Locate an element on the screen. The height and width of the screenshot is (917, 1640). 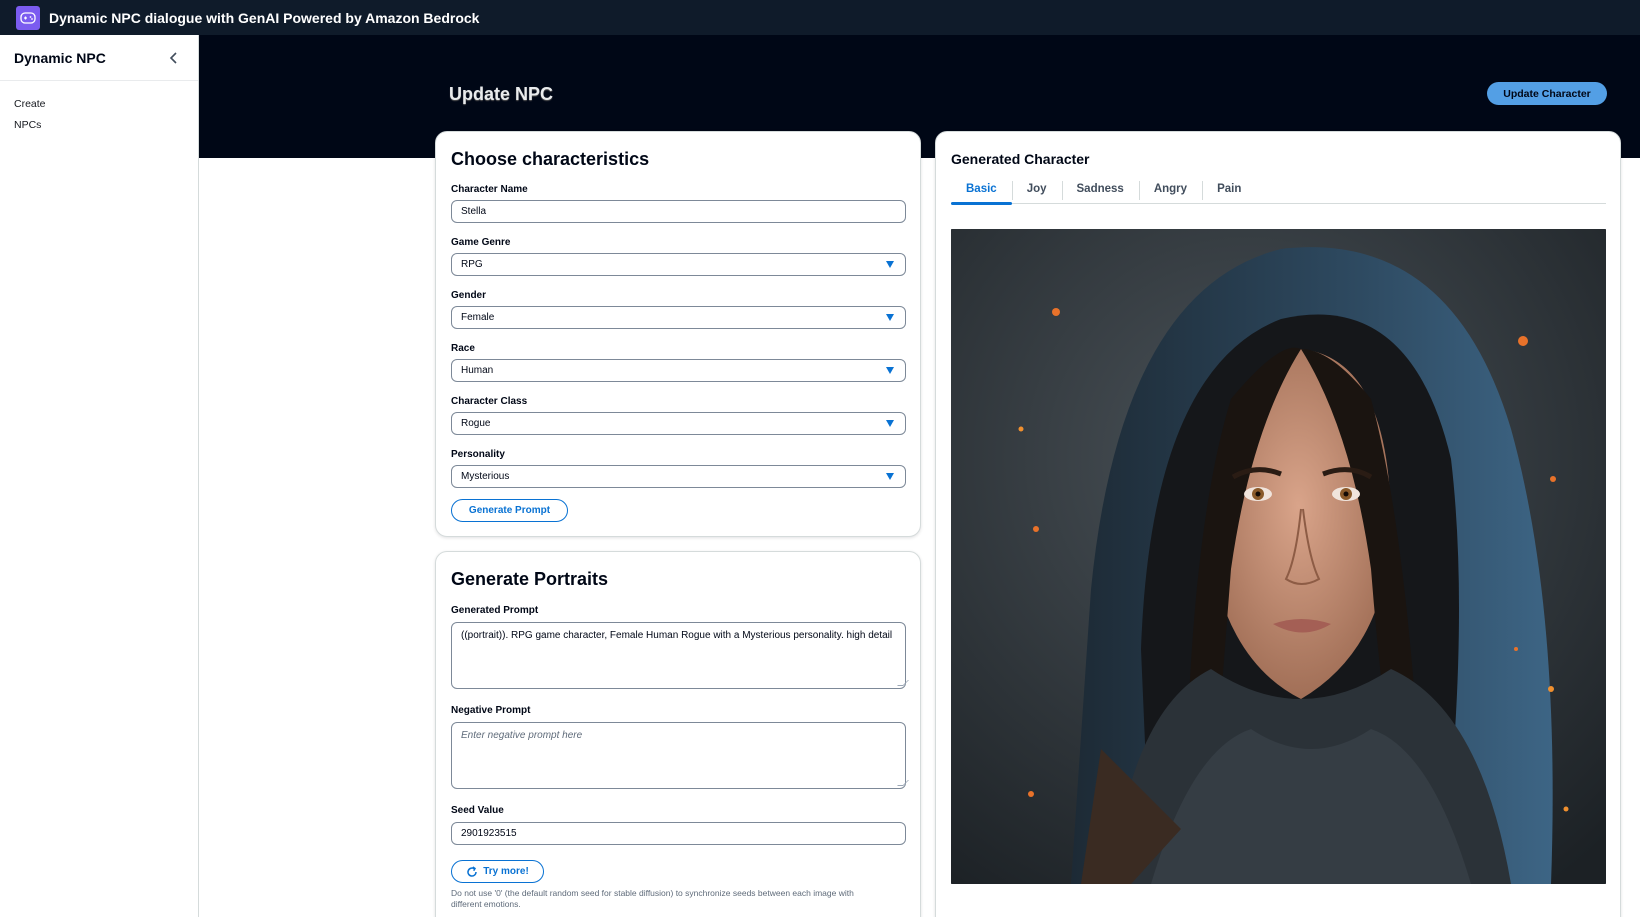
seed-value-input: 2901923515 is located at coordinates (678, 833).